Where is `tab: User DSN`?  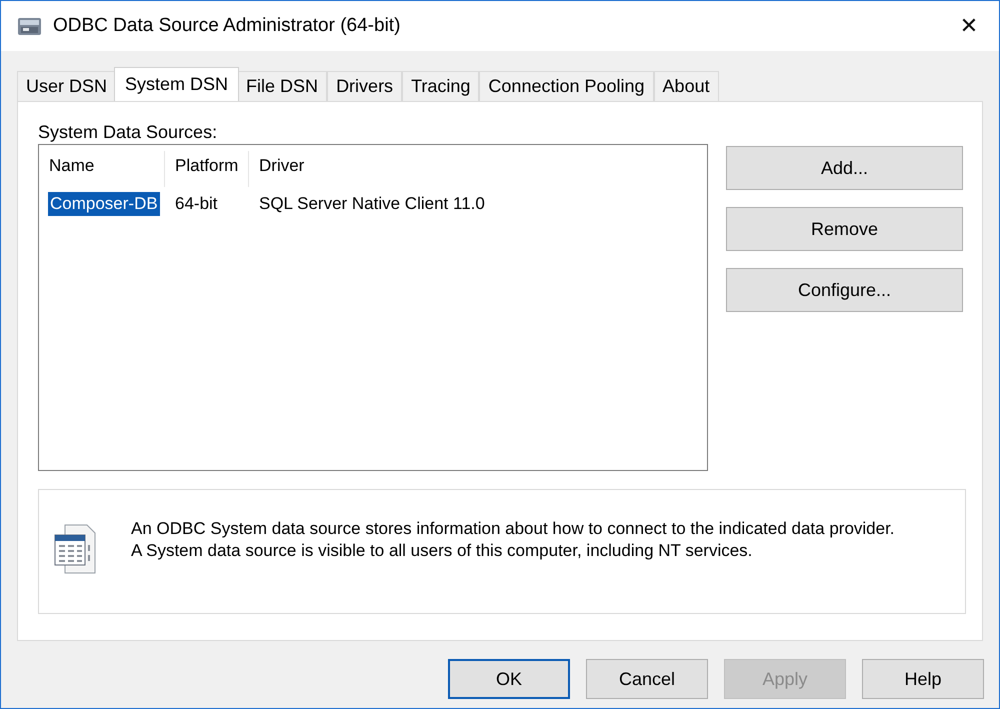
tab: User DSN is located at coordinates (66, 86).